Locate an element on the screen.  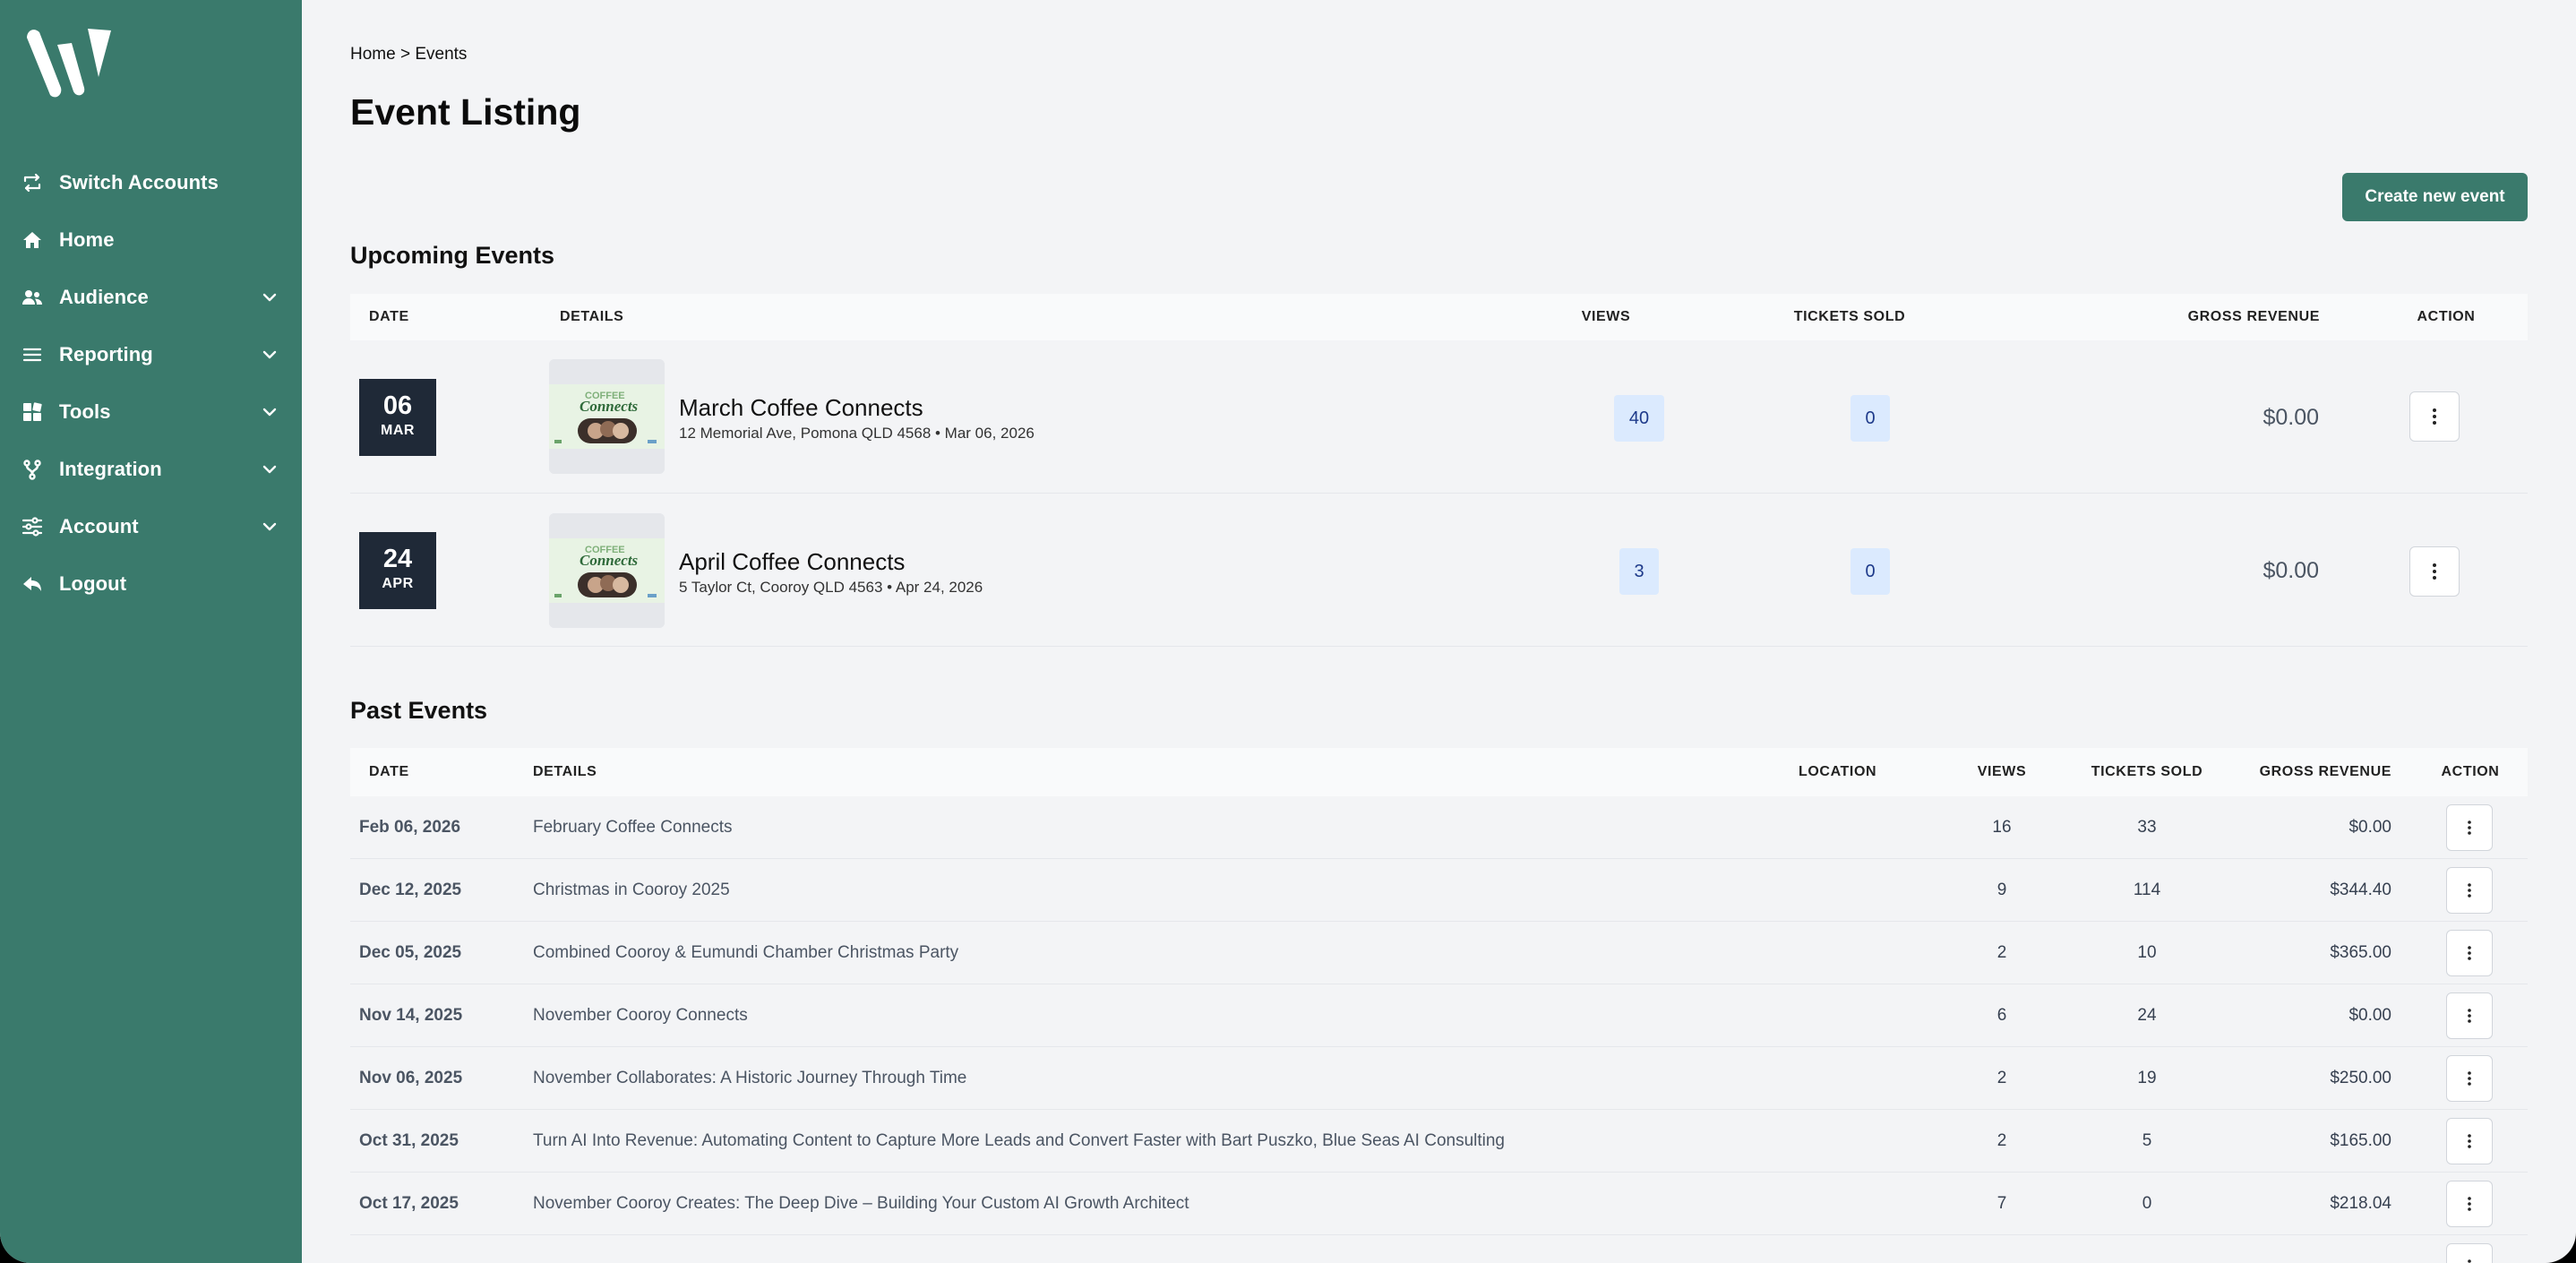
upcoming-events-title: Upcoming Events is located at coordinates (452, 255).